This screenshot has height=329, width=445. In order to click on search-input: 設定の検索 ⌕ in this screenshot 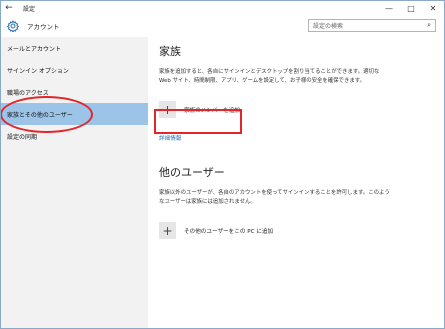, I will do `click(372, 25)`.